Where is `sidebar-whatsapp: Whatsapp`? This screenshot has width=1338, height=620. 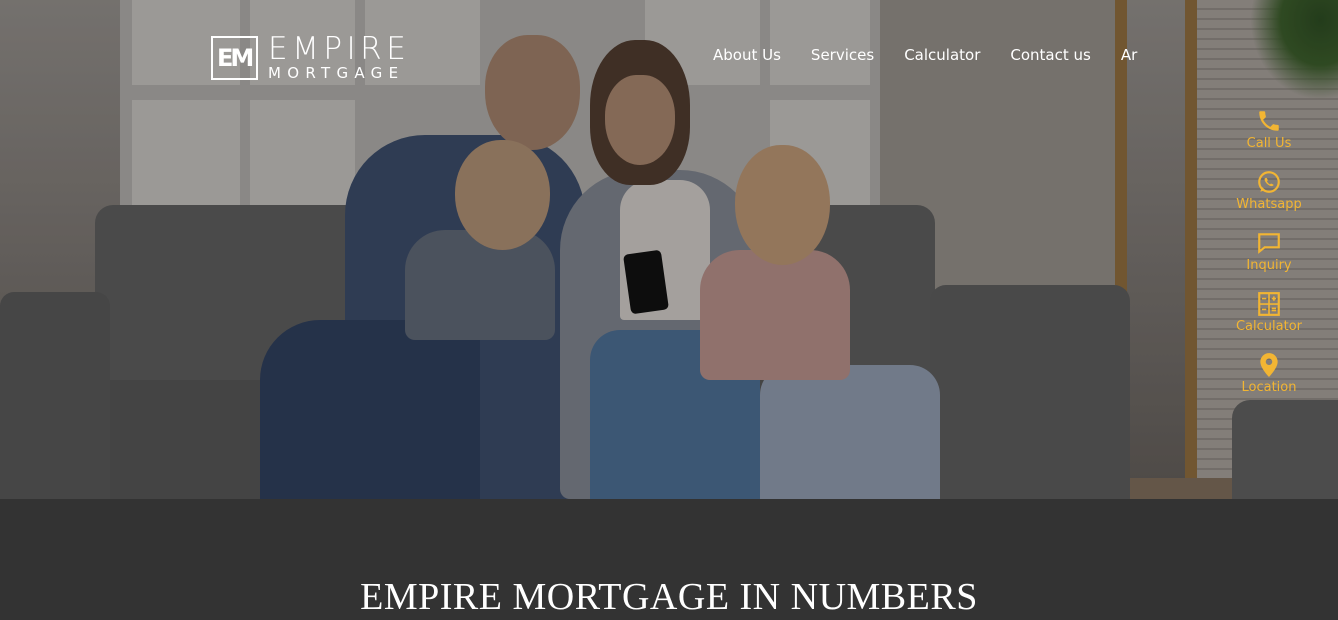
sidebar-whatsapp: Whatsapp is located at coordinates (1269, 190).